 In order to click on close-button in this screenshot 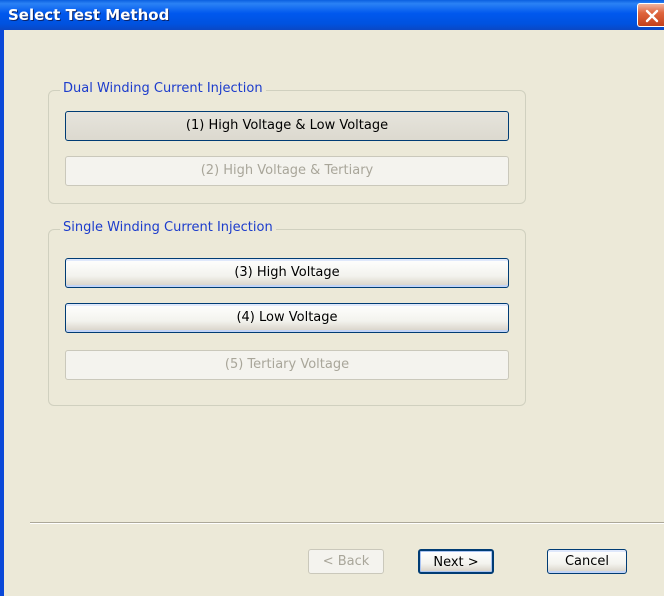, I will do `click(650, 15)`.